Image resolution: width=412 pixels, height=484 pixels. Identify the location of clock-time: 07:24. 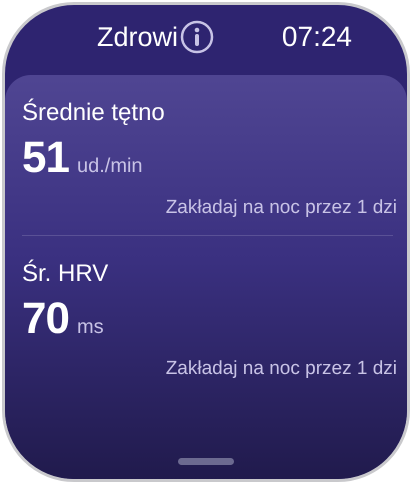
(317, 37).